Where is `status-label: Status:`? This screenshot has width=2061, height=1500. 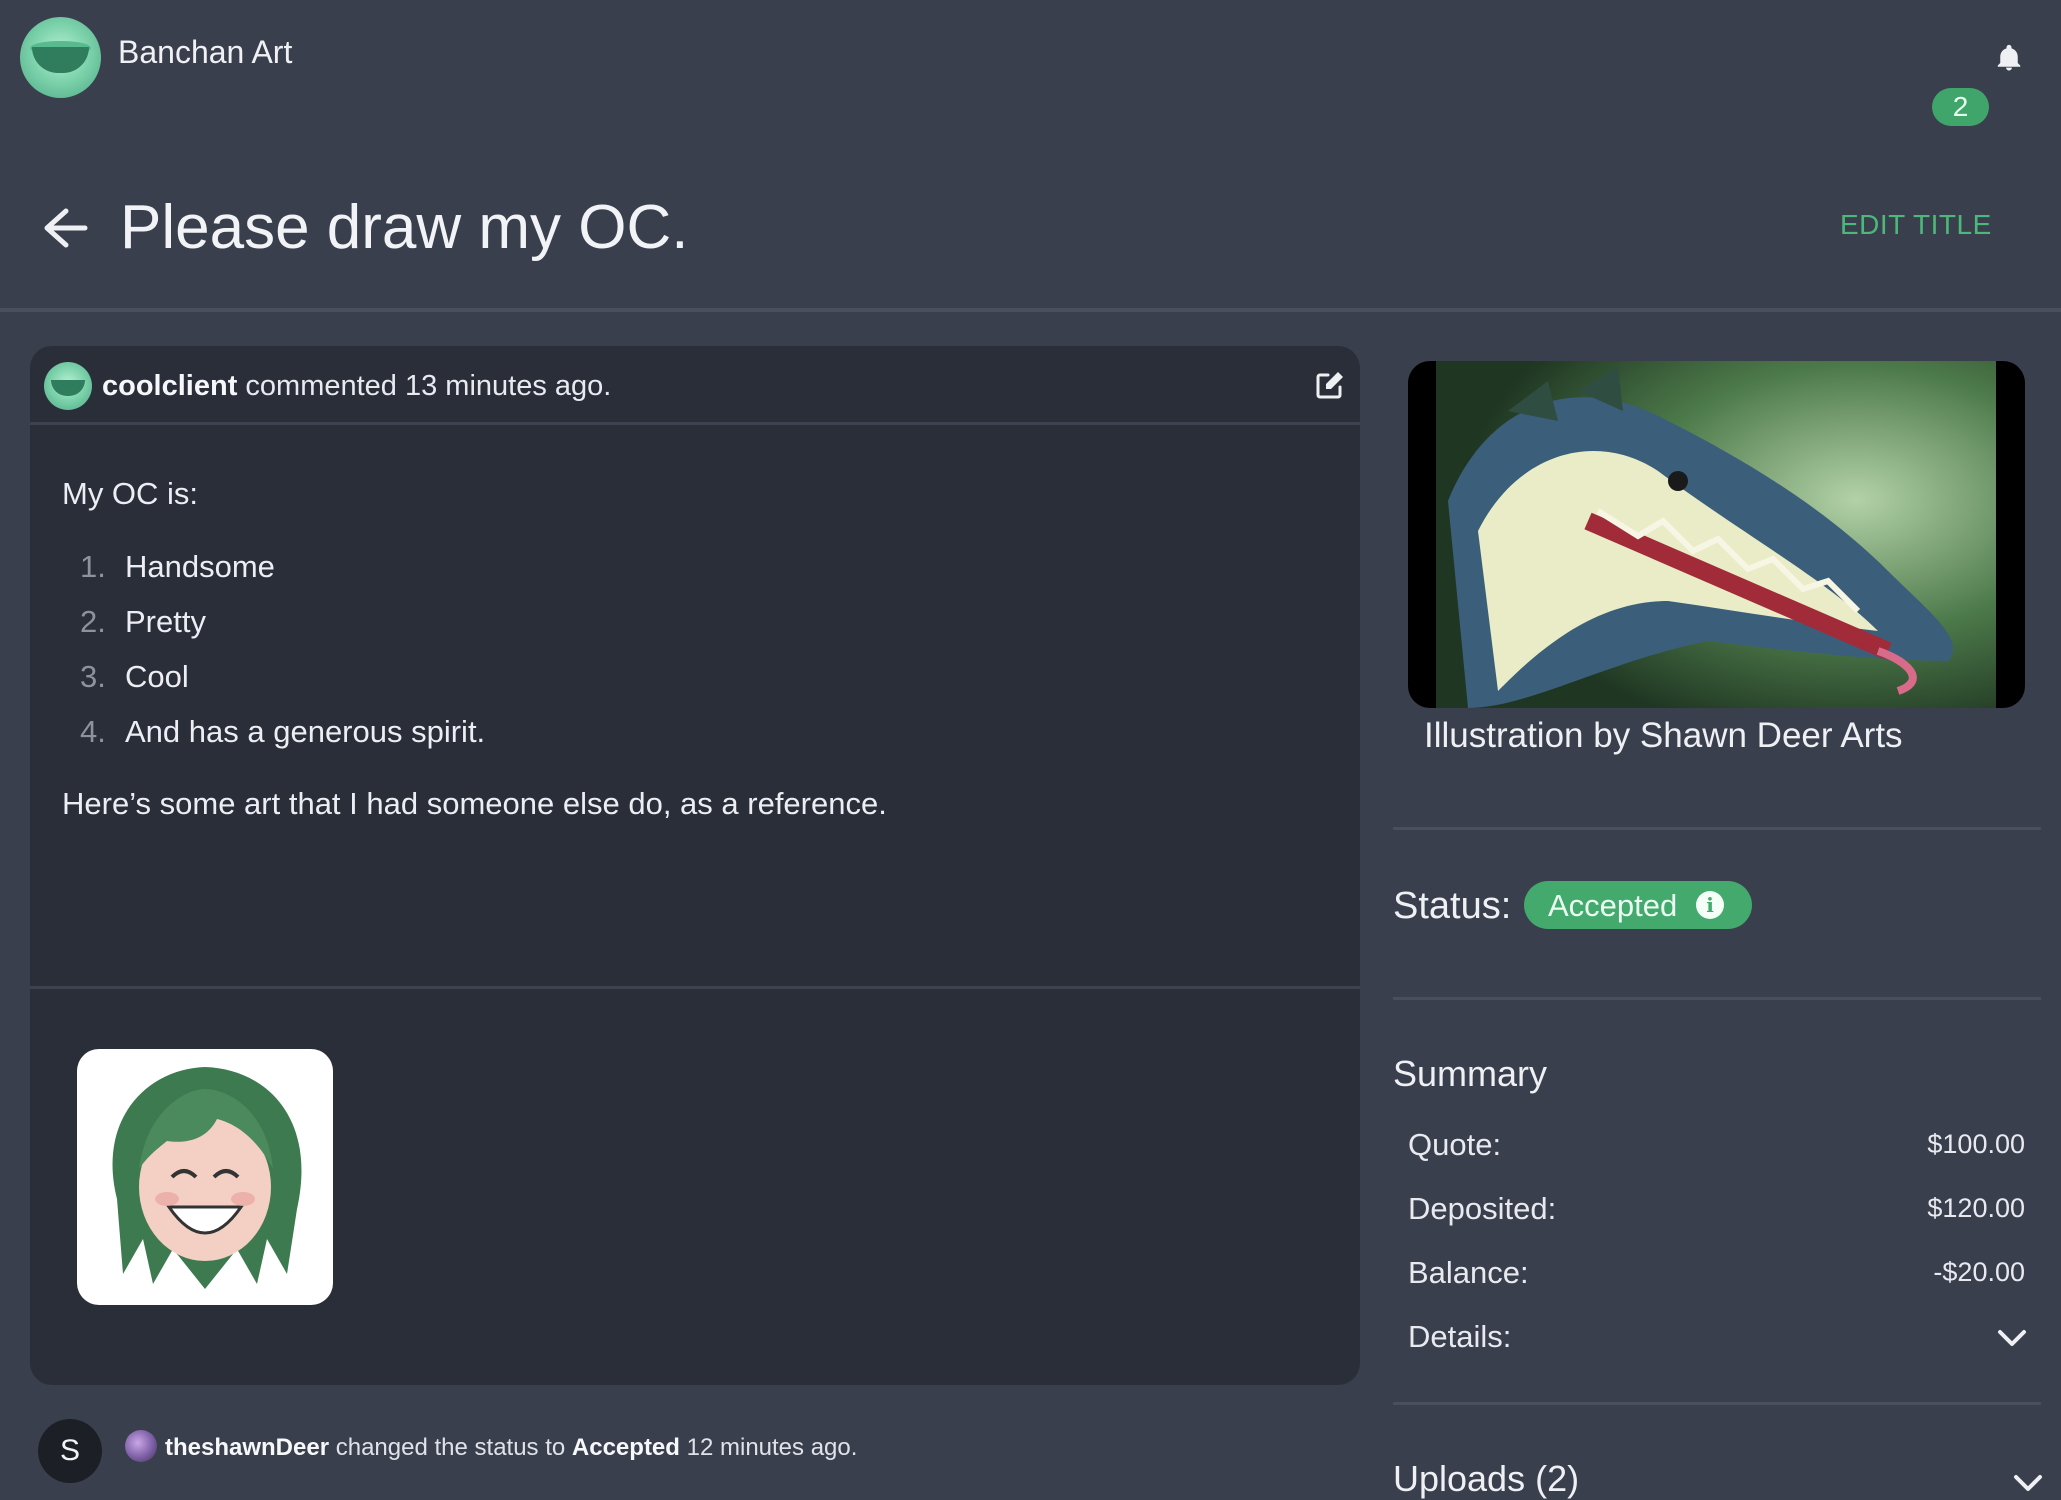 status-label: Status: is located at coordinates (1452, 906).